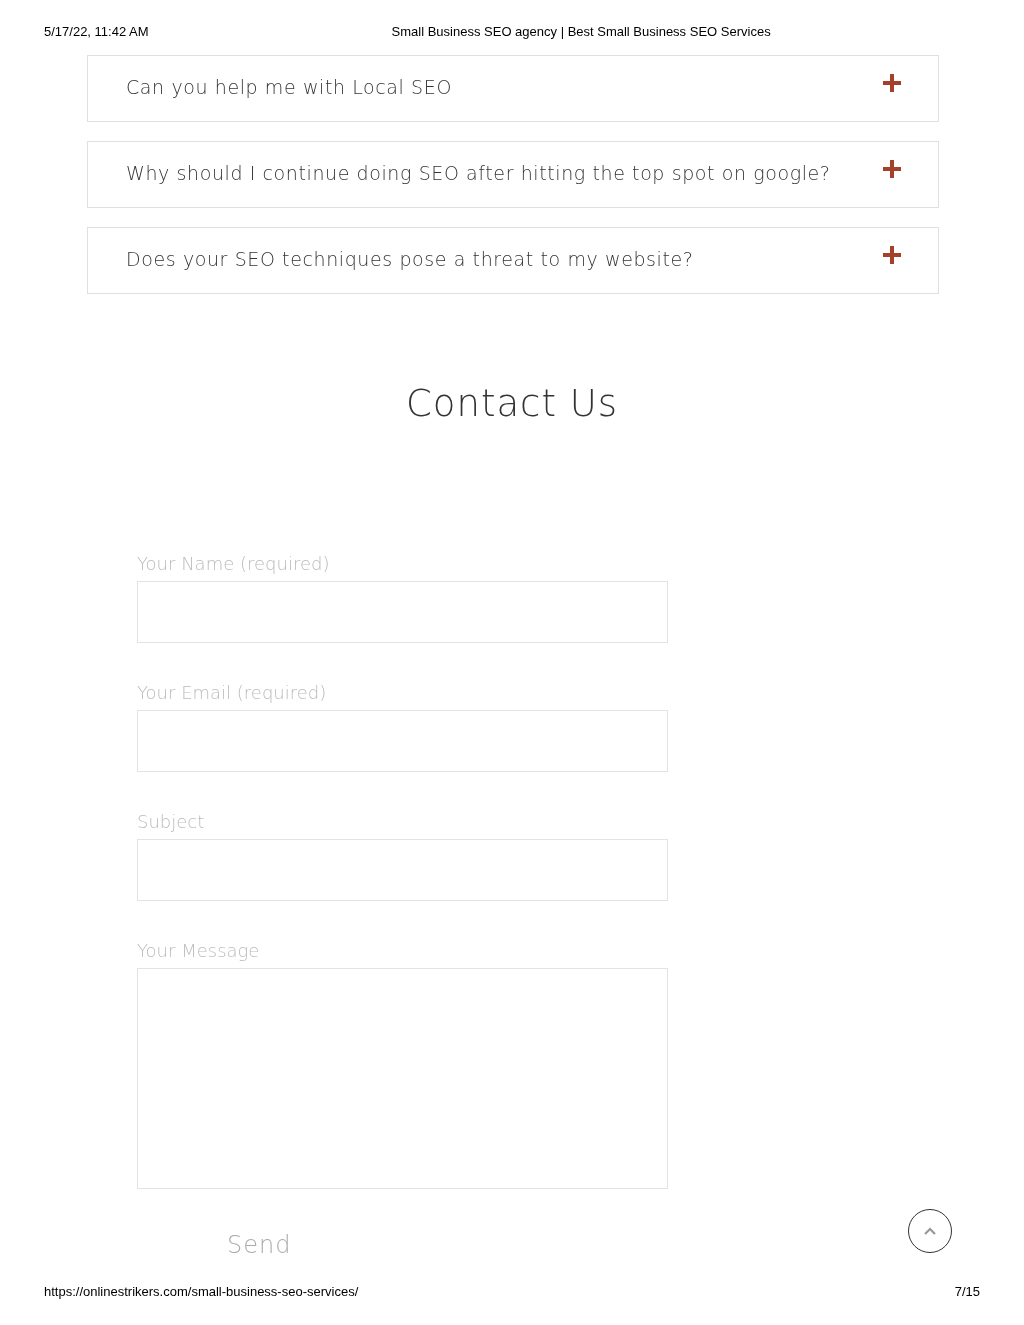 This screenshot has width=1024, height=1325. I want to click on message-field, so click(402, 1078).